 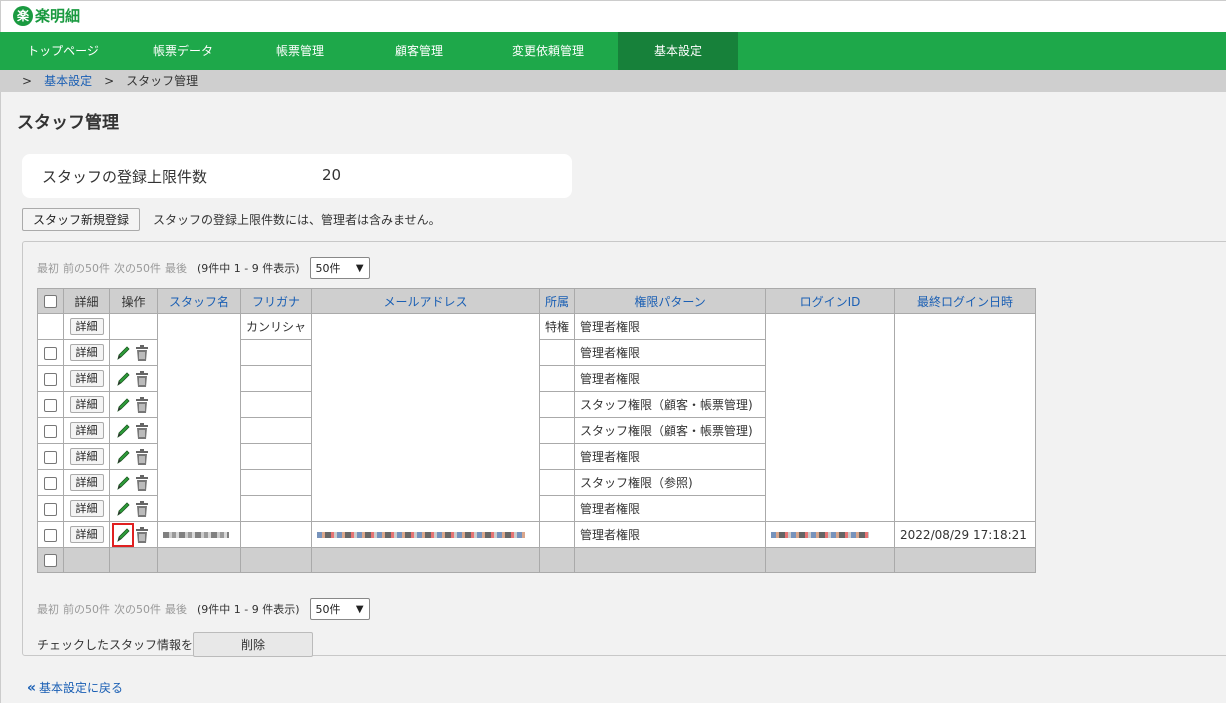 I want to click on pager-bottom: 最初 前の50件 次の50件 最後 (9件中 1 - 9 件表示) 50件 ▼, so click(x=203, y=609).